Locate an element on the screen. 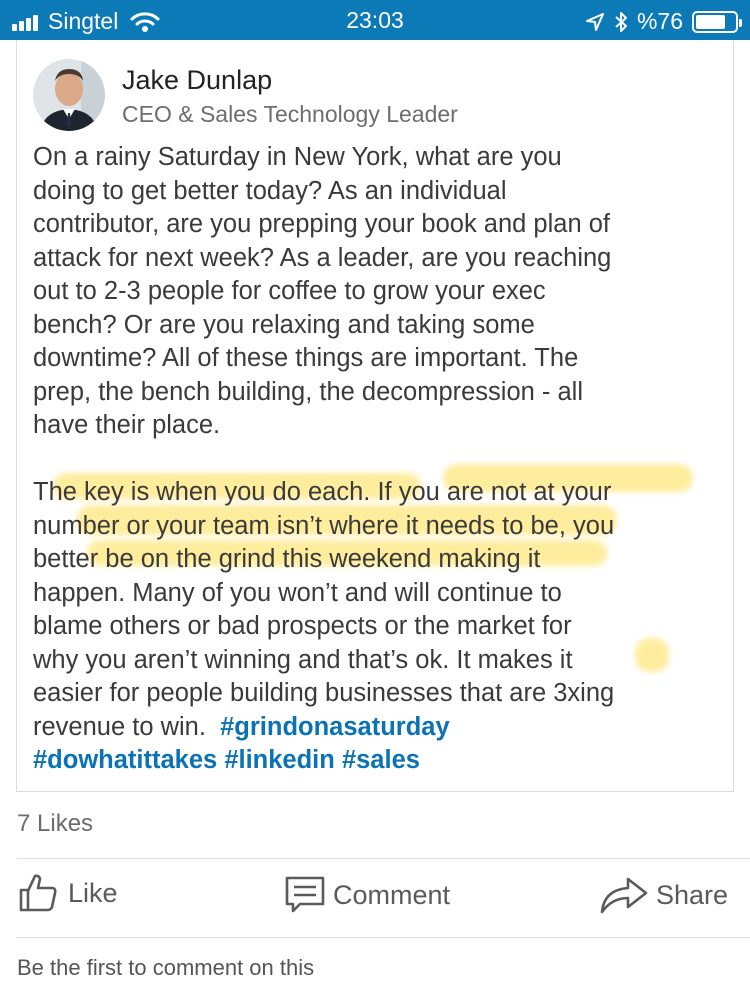 The height and width of the screenshot is (1000, 750). hashtag-link: #grindonasaturday is located at coordinates (335, 727).